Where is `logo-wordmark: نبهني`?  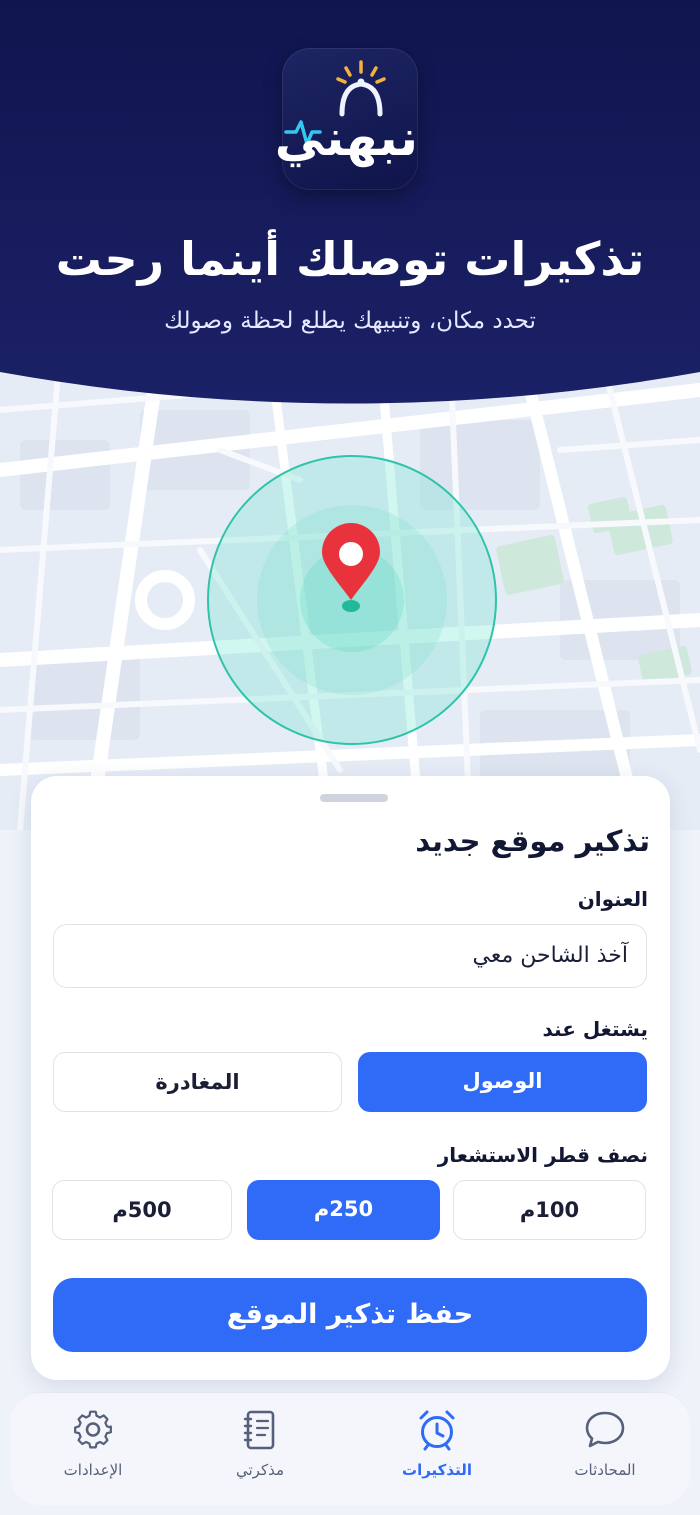 logo-wordmark: نبهني is located at coordinates (346, 138).